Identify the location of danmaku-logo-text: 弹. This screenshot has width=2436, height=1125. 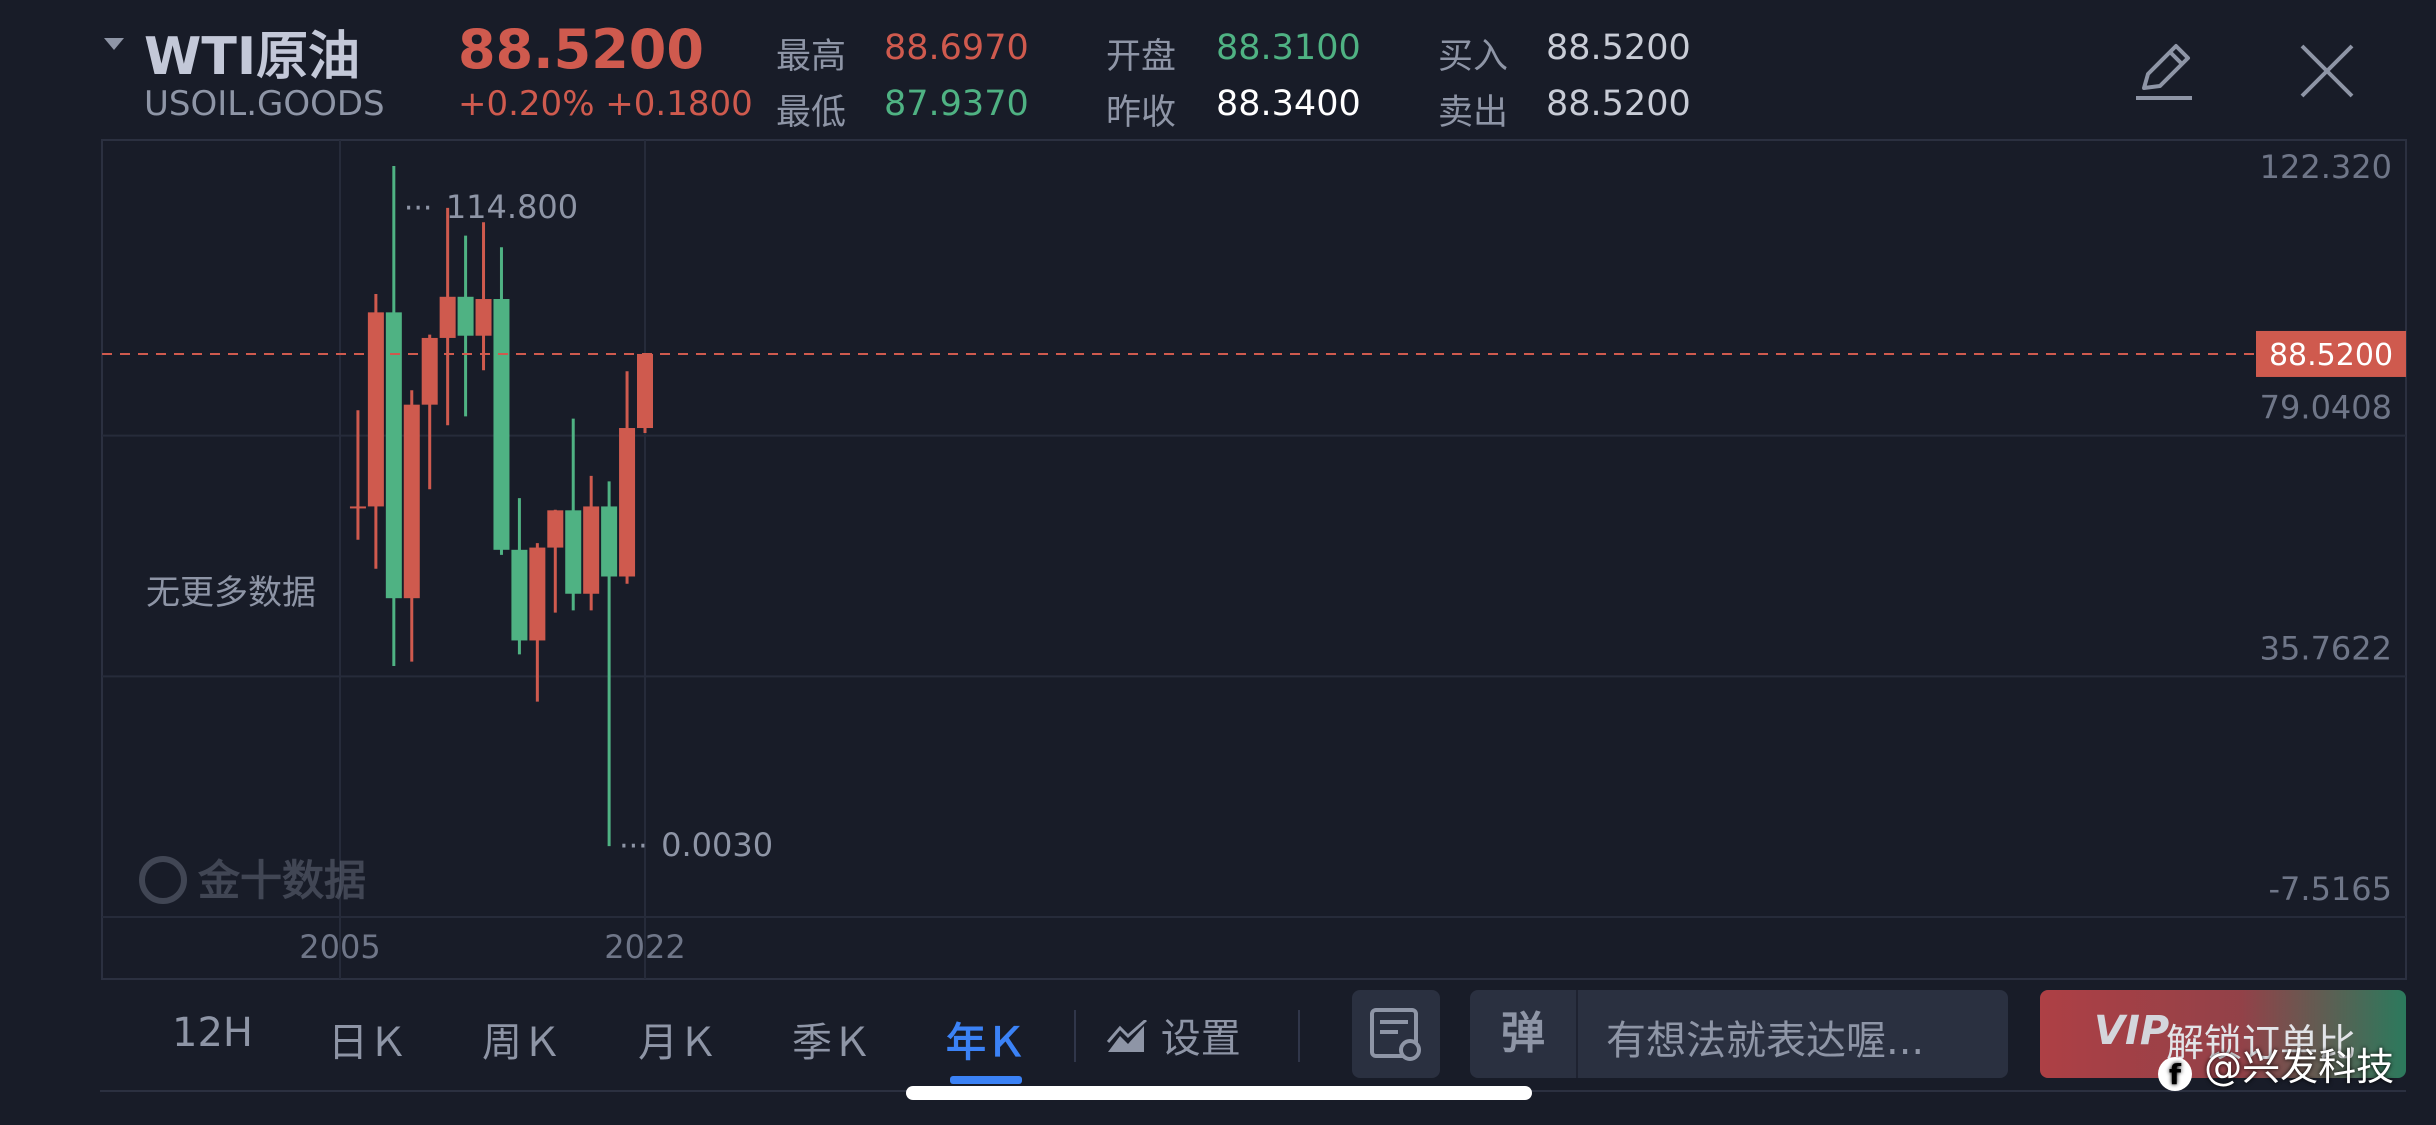
(1523, 1033).